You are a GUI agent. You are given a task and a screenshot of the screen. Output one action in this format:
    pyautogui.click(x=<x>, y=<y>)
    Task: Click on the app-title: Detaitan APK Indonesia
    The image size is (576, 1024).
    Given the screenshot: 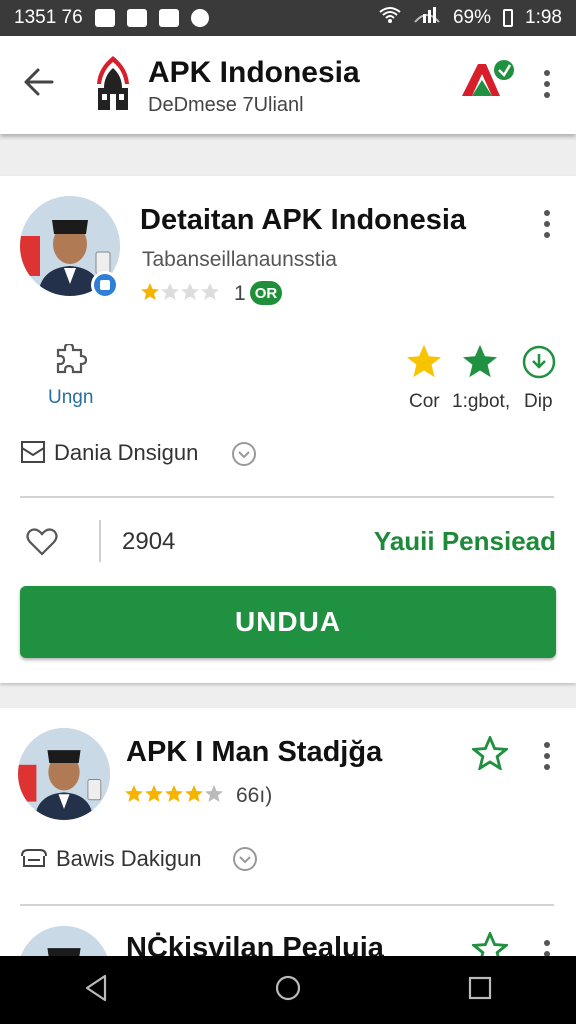 What is the action you would take?
    pyautogui.click(x=303, y=220)
    